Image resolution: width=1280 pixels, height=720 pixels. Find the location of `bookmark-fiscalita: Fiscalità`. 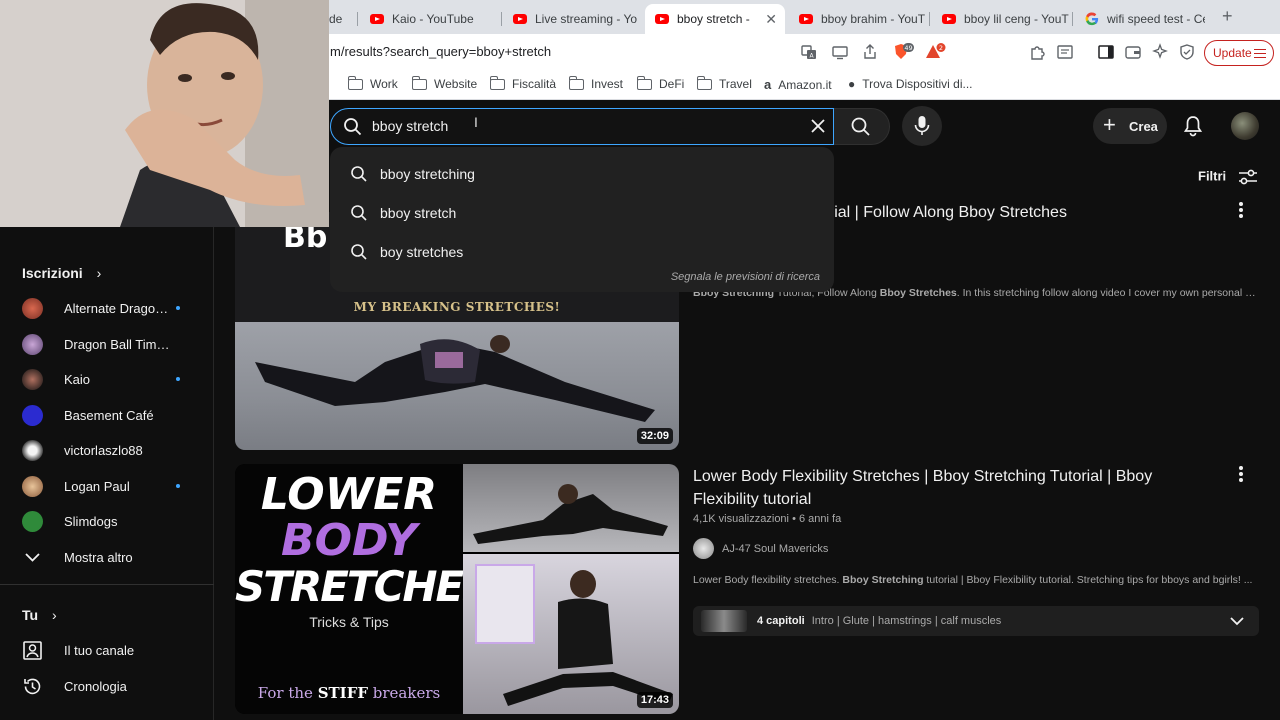

bookmark-fiscalita: Fiscalità is located at coordinates (522, 83).